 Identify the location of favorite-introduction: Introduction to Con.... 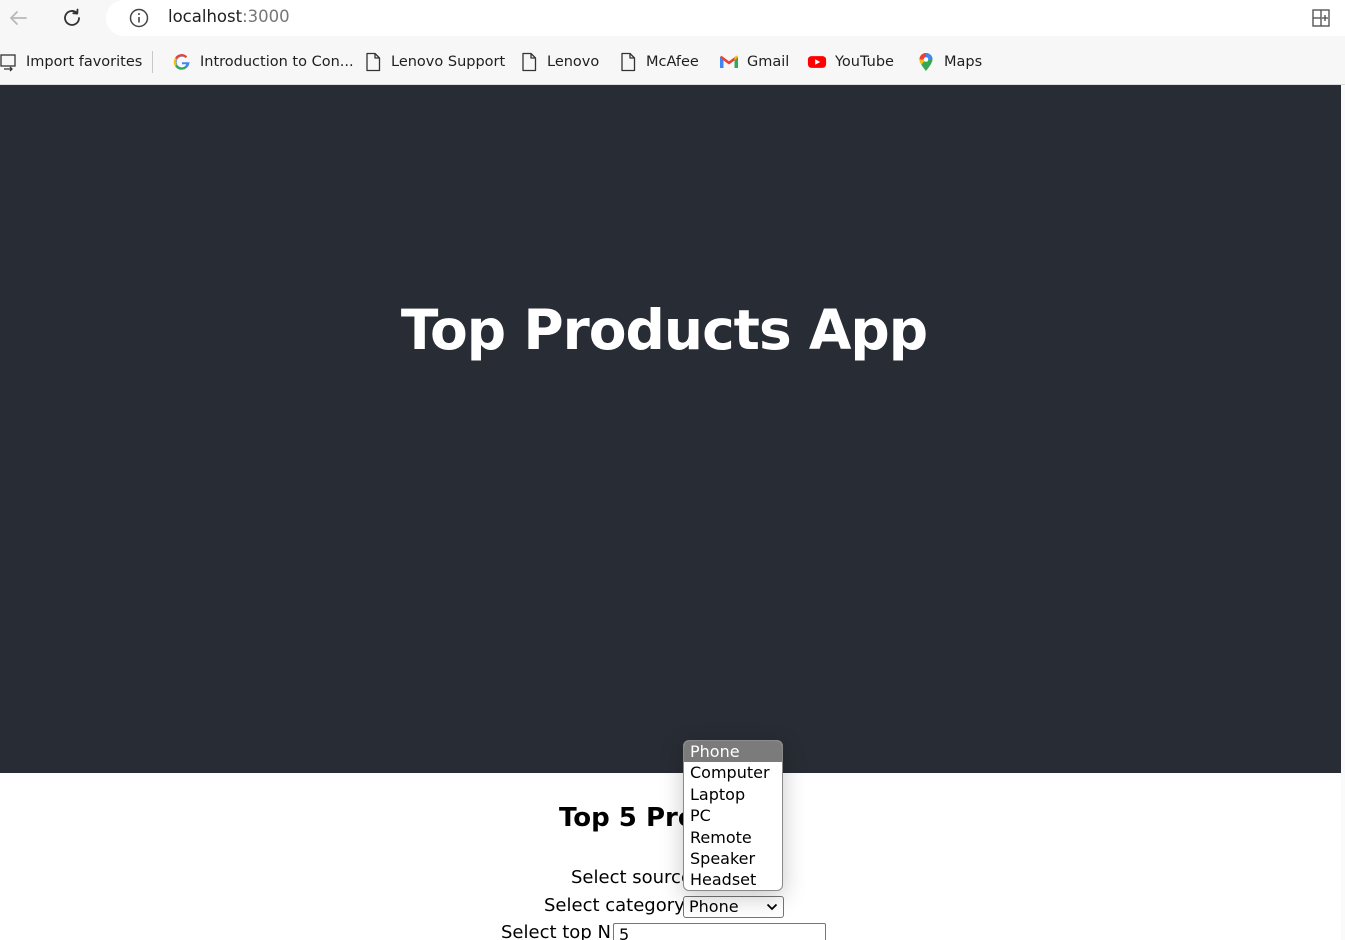
(263, 62).